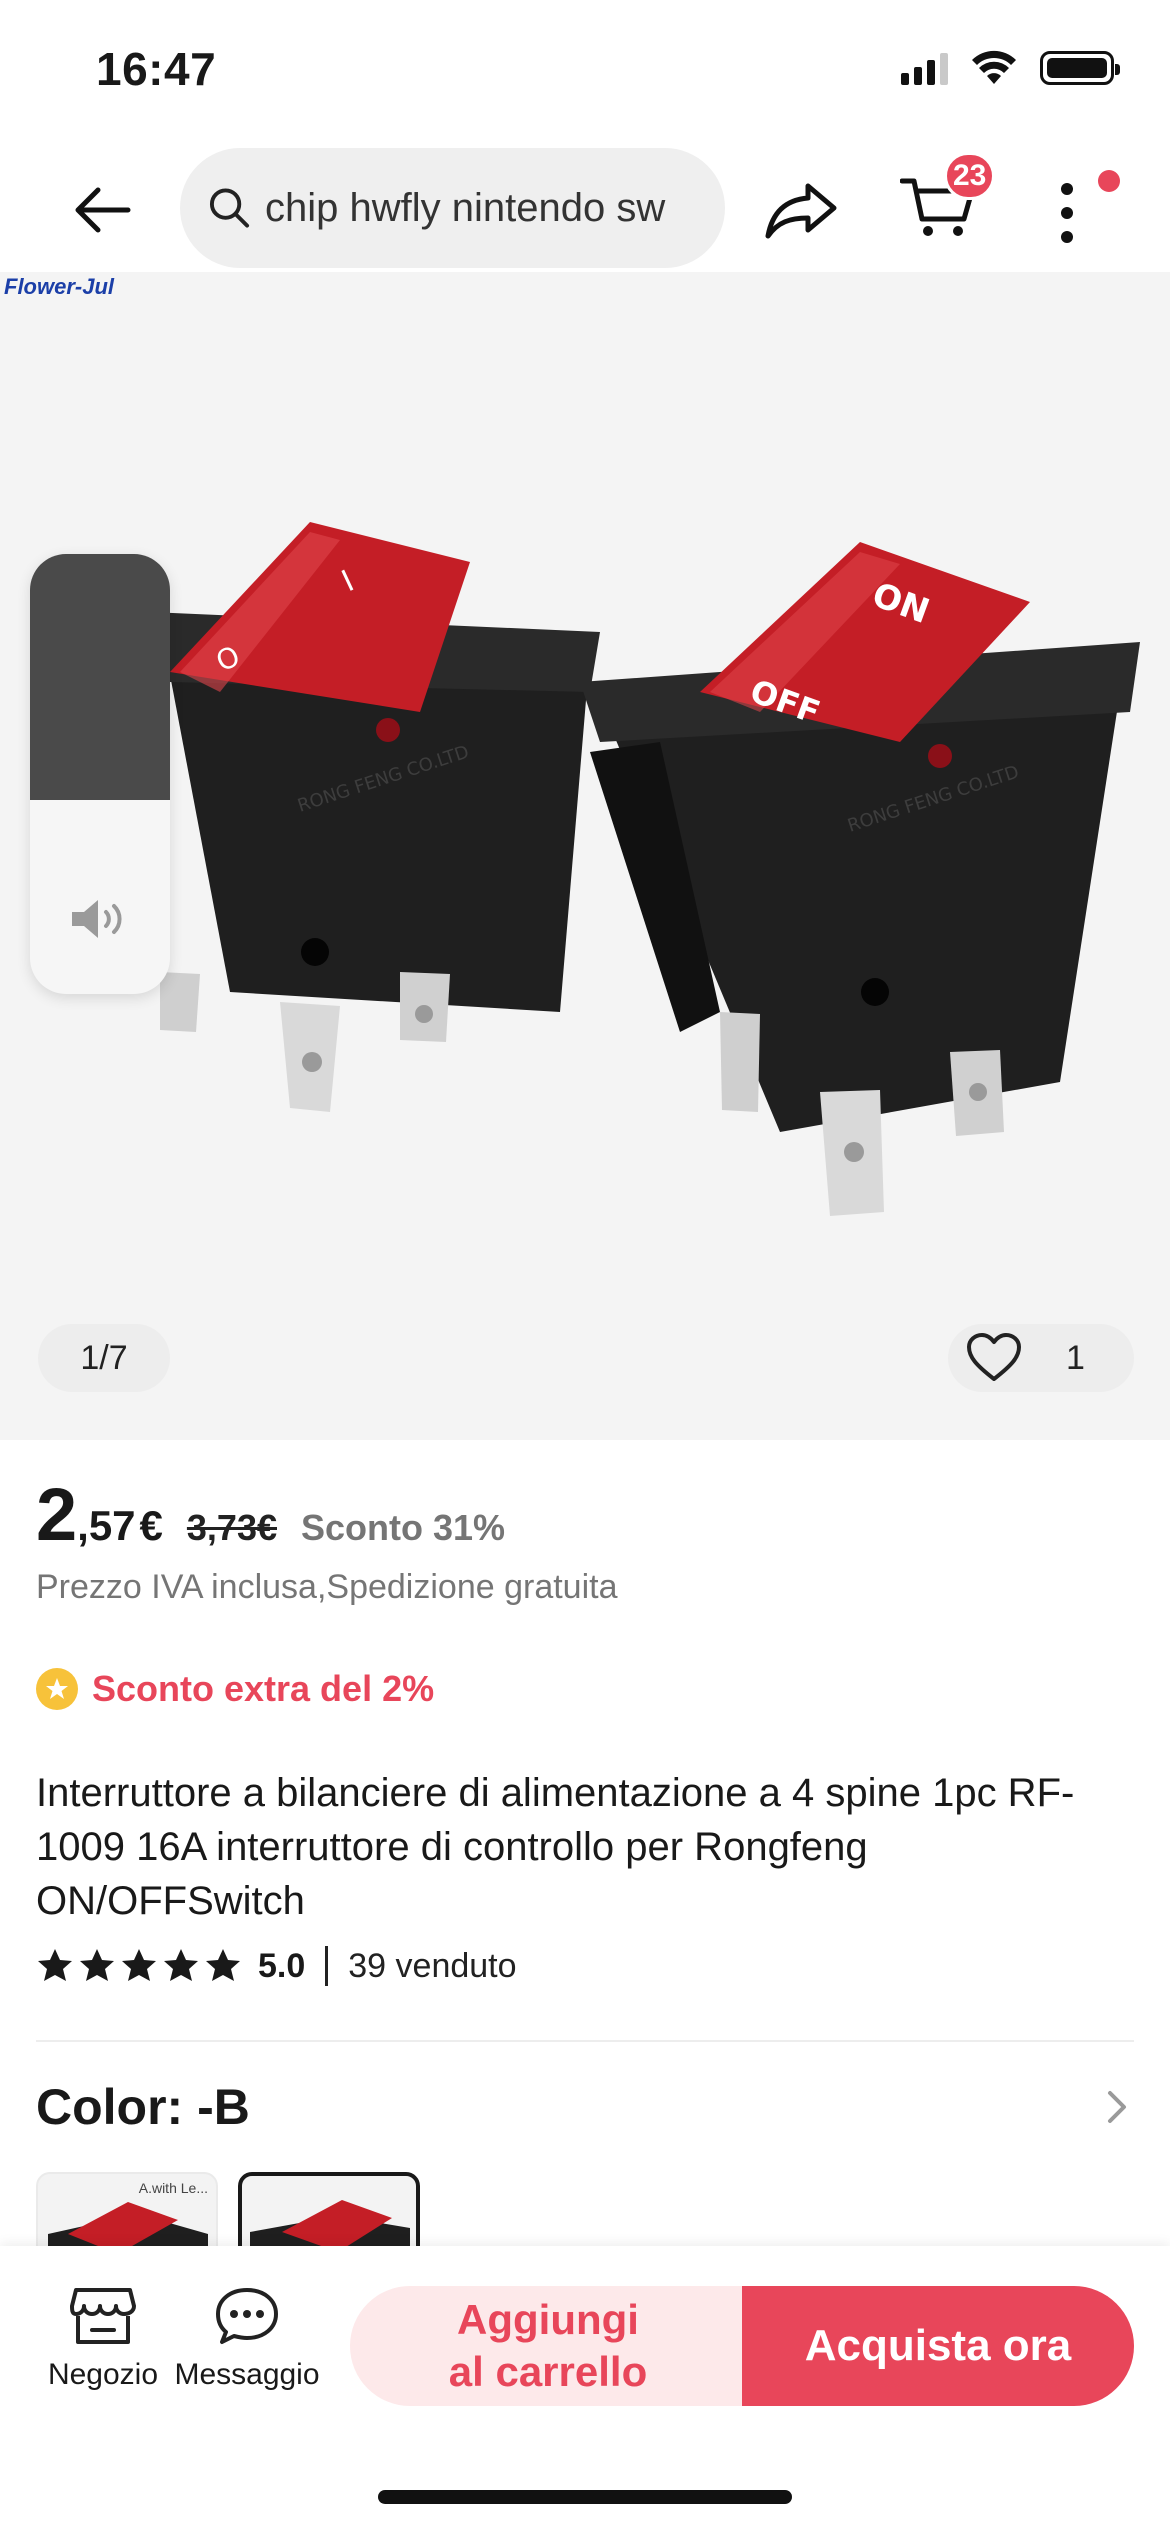 Image resolution: width=1170 pixels, height=2532 pixels. Describe the element at coordinates (403, 1527) in the screenshot. I see `discount-label: Sconto 31%` at that location.